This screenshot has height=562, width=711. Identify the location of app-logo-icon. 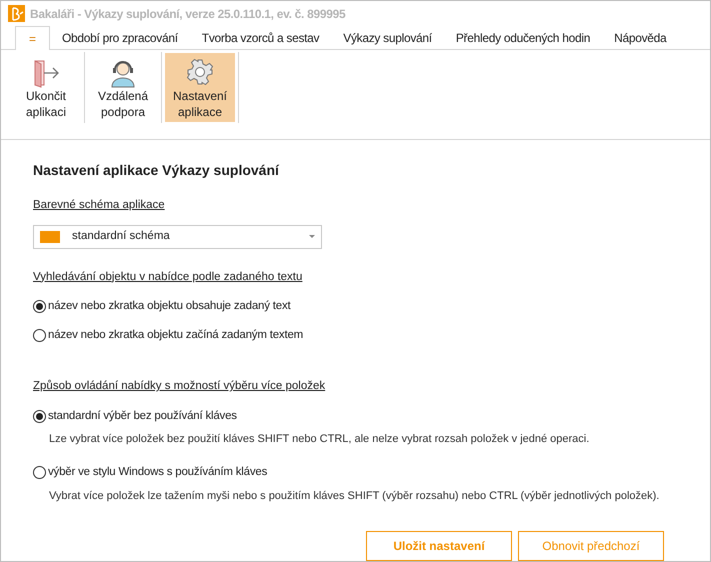
(16, 13).